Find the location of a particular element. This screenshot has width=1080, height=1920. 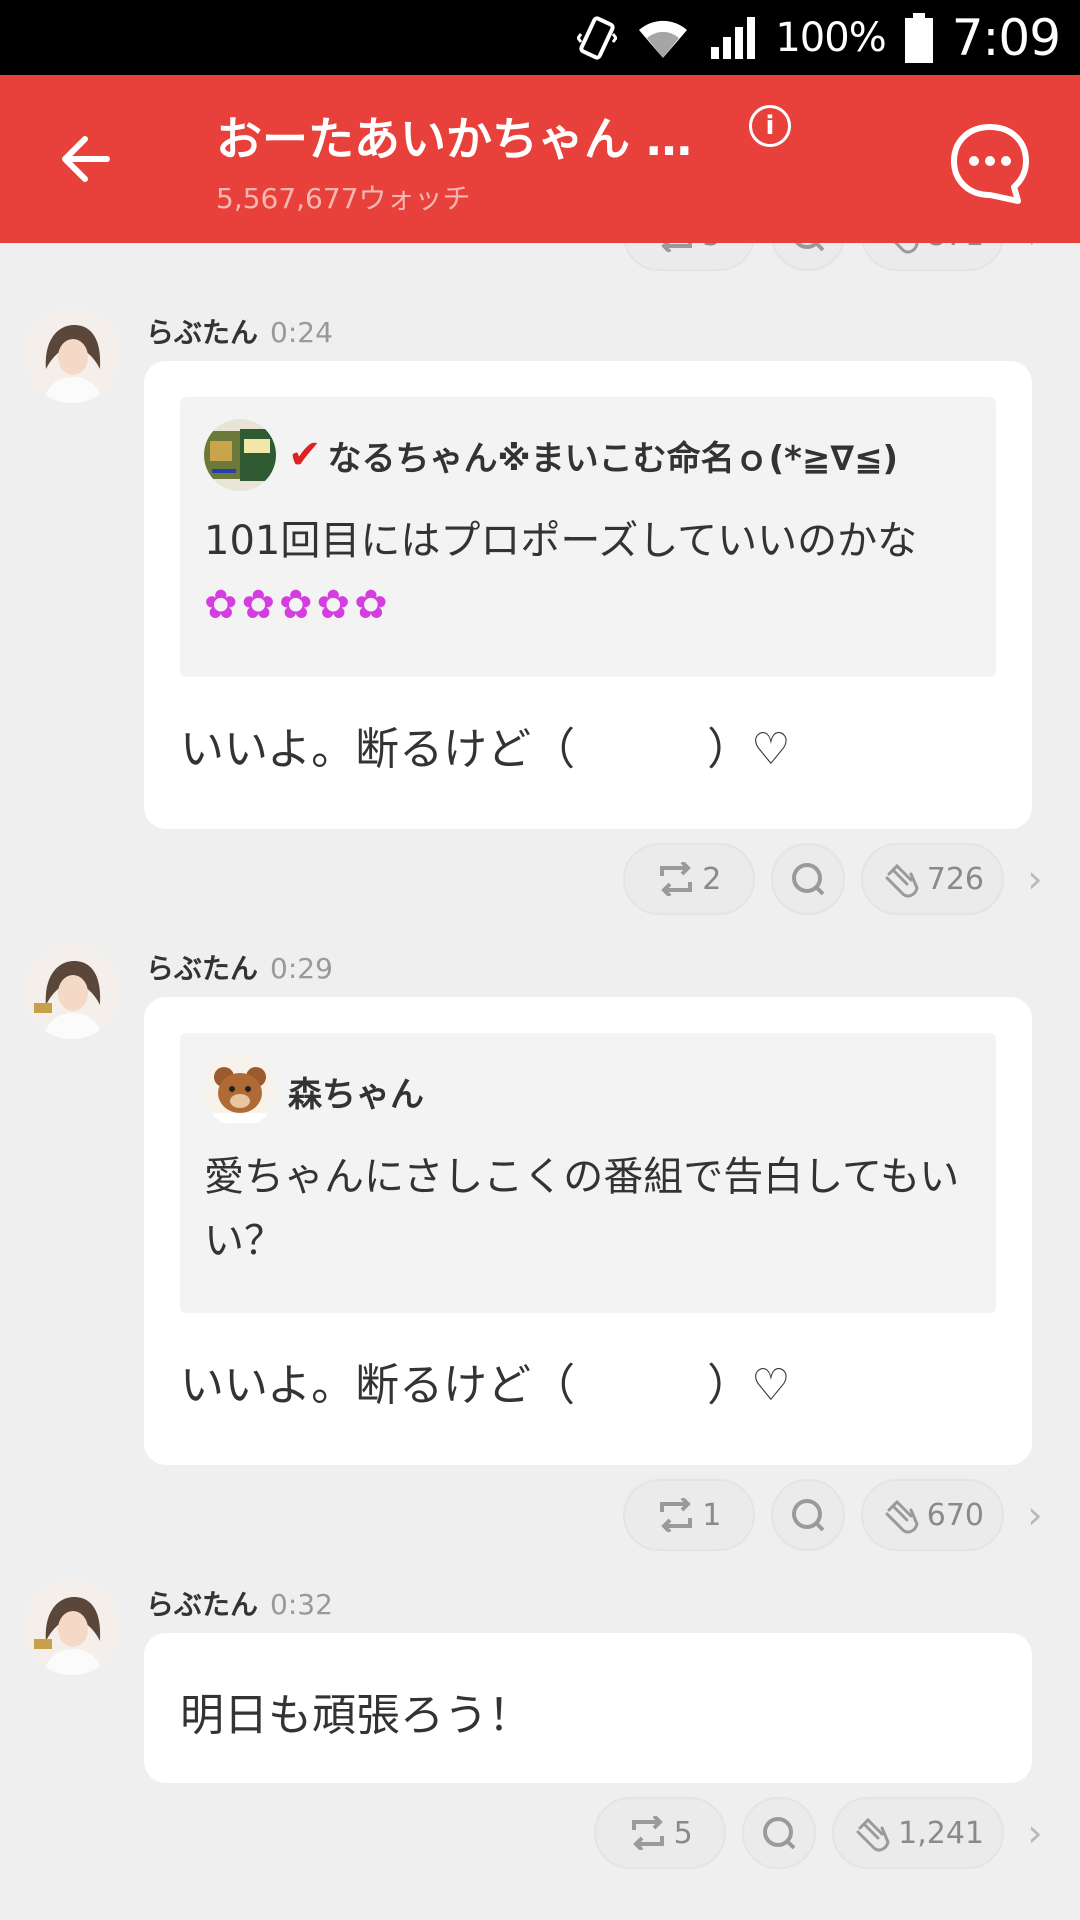

battery-percent: 100% is located at coordinates (830, 37).